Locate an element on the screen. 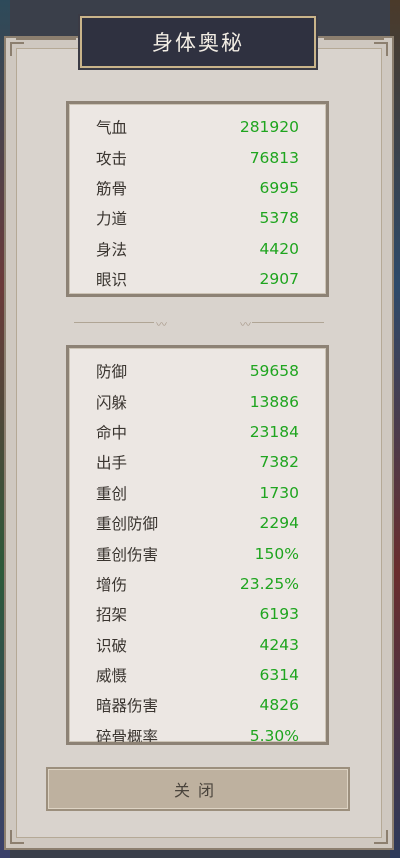 This screenshot has width=400, height=858. stat-label: 暗器伤害 is located at coordinates (127, 706).